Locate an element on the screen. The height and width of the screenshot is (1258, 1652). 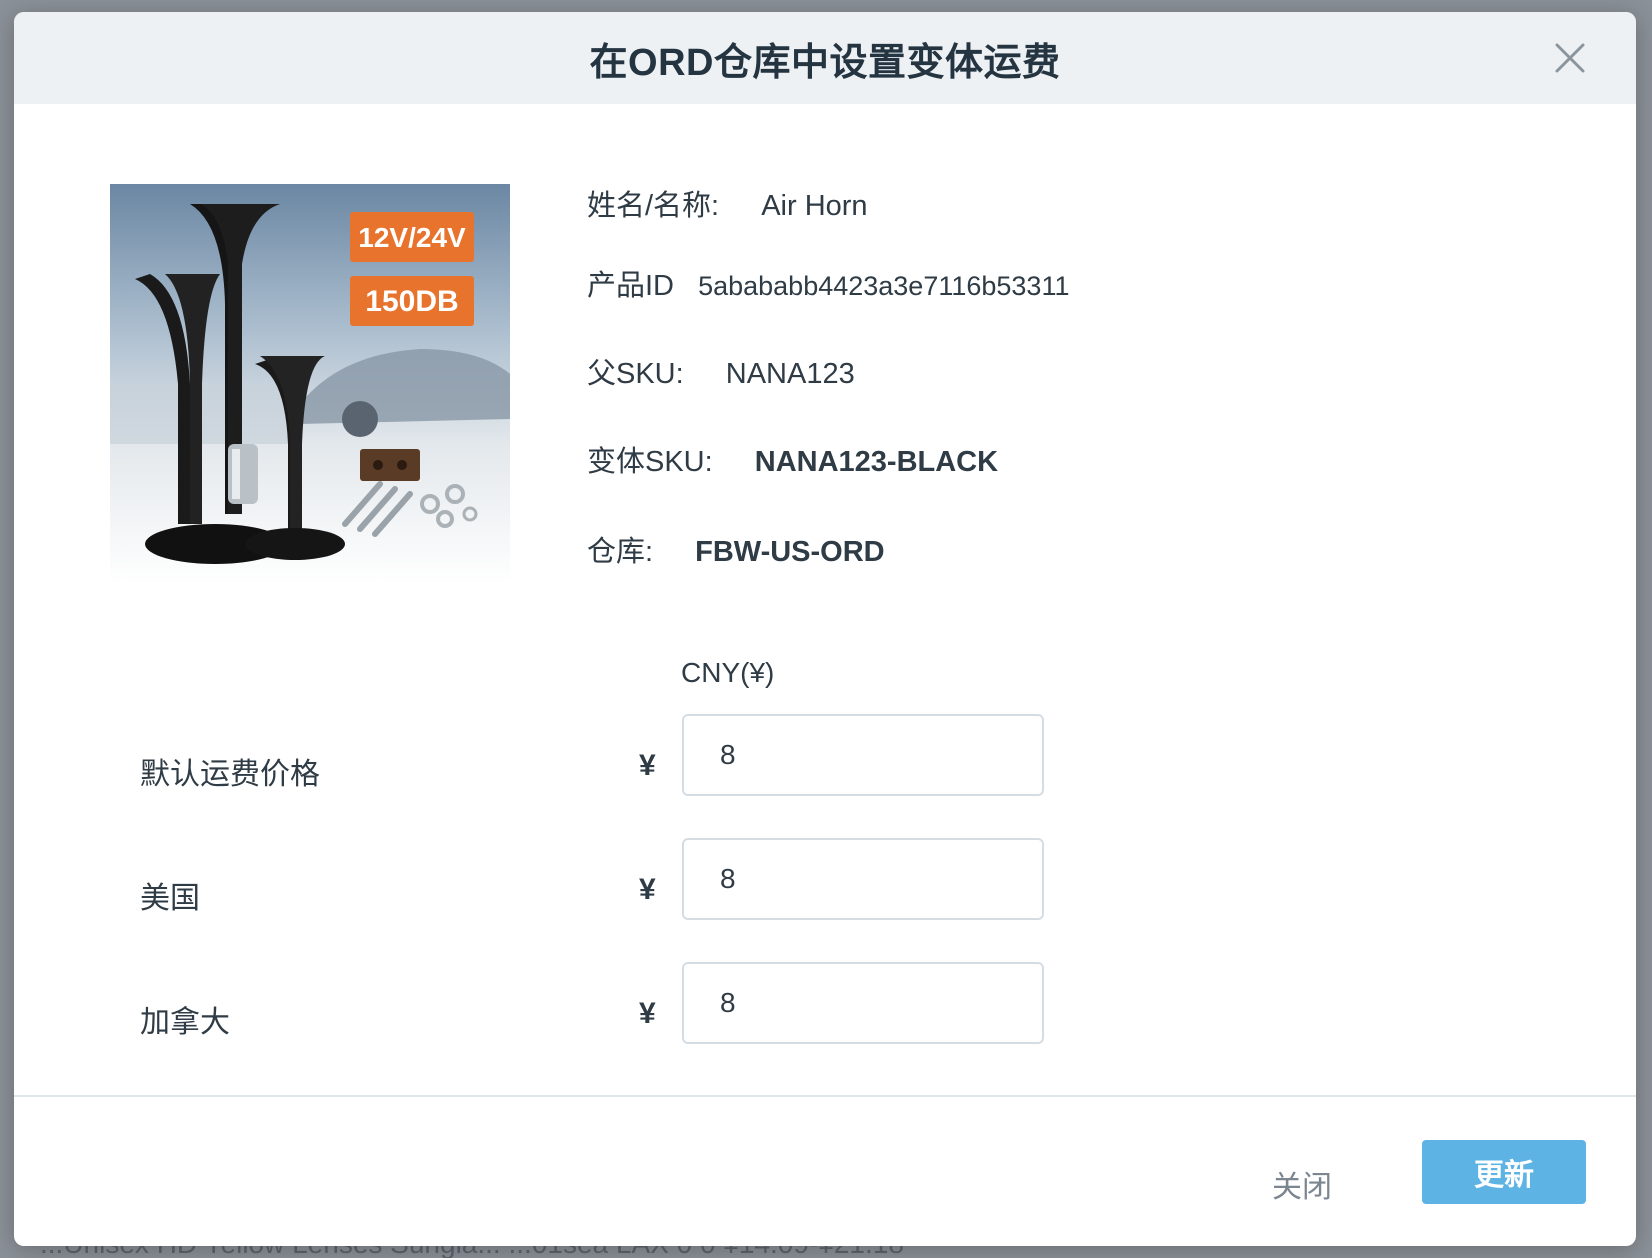
product-name-label: 姓名/名称: is located at coordinates (653, 206).